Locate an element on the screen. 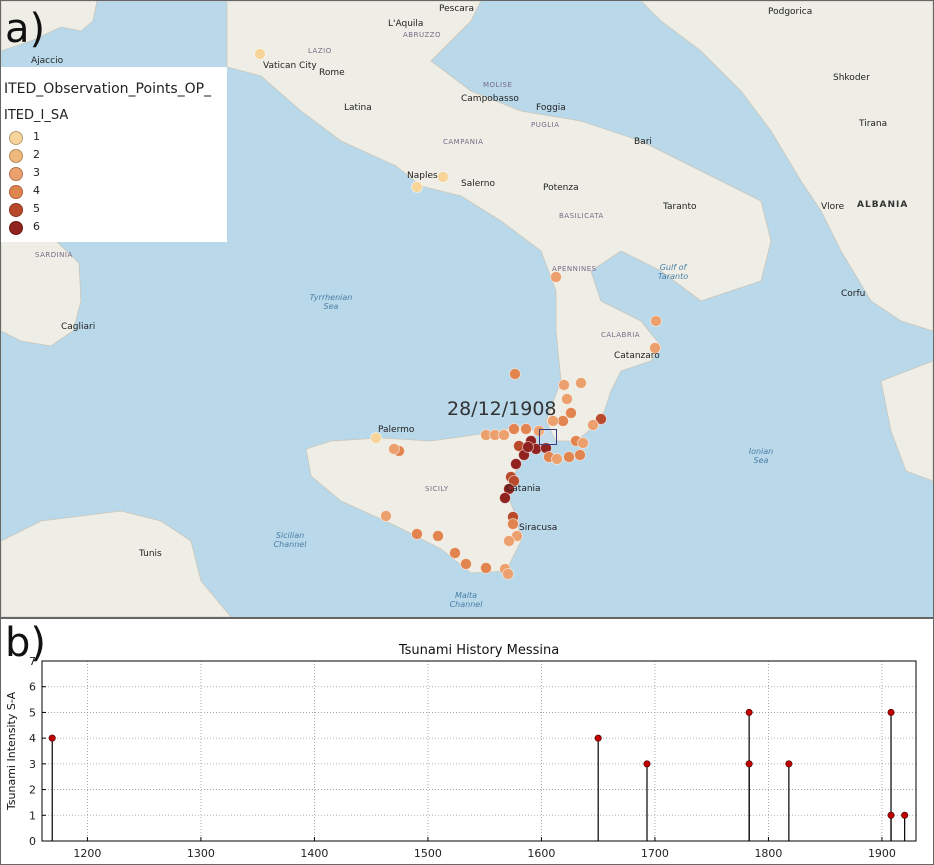  label-palermo: Palermo is located at coordinates (396, 430).